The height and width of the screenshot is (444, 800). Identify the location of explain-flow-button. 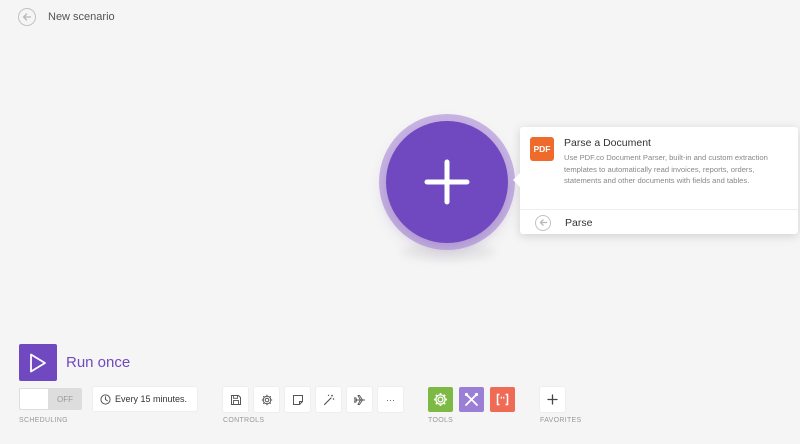
(359, 399).